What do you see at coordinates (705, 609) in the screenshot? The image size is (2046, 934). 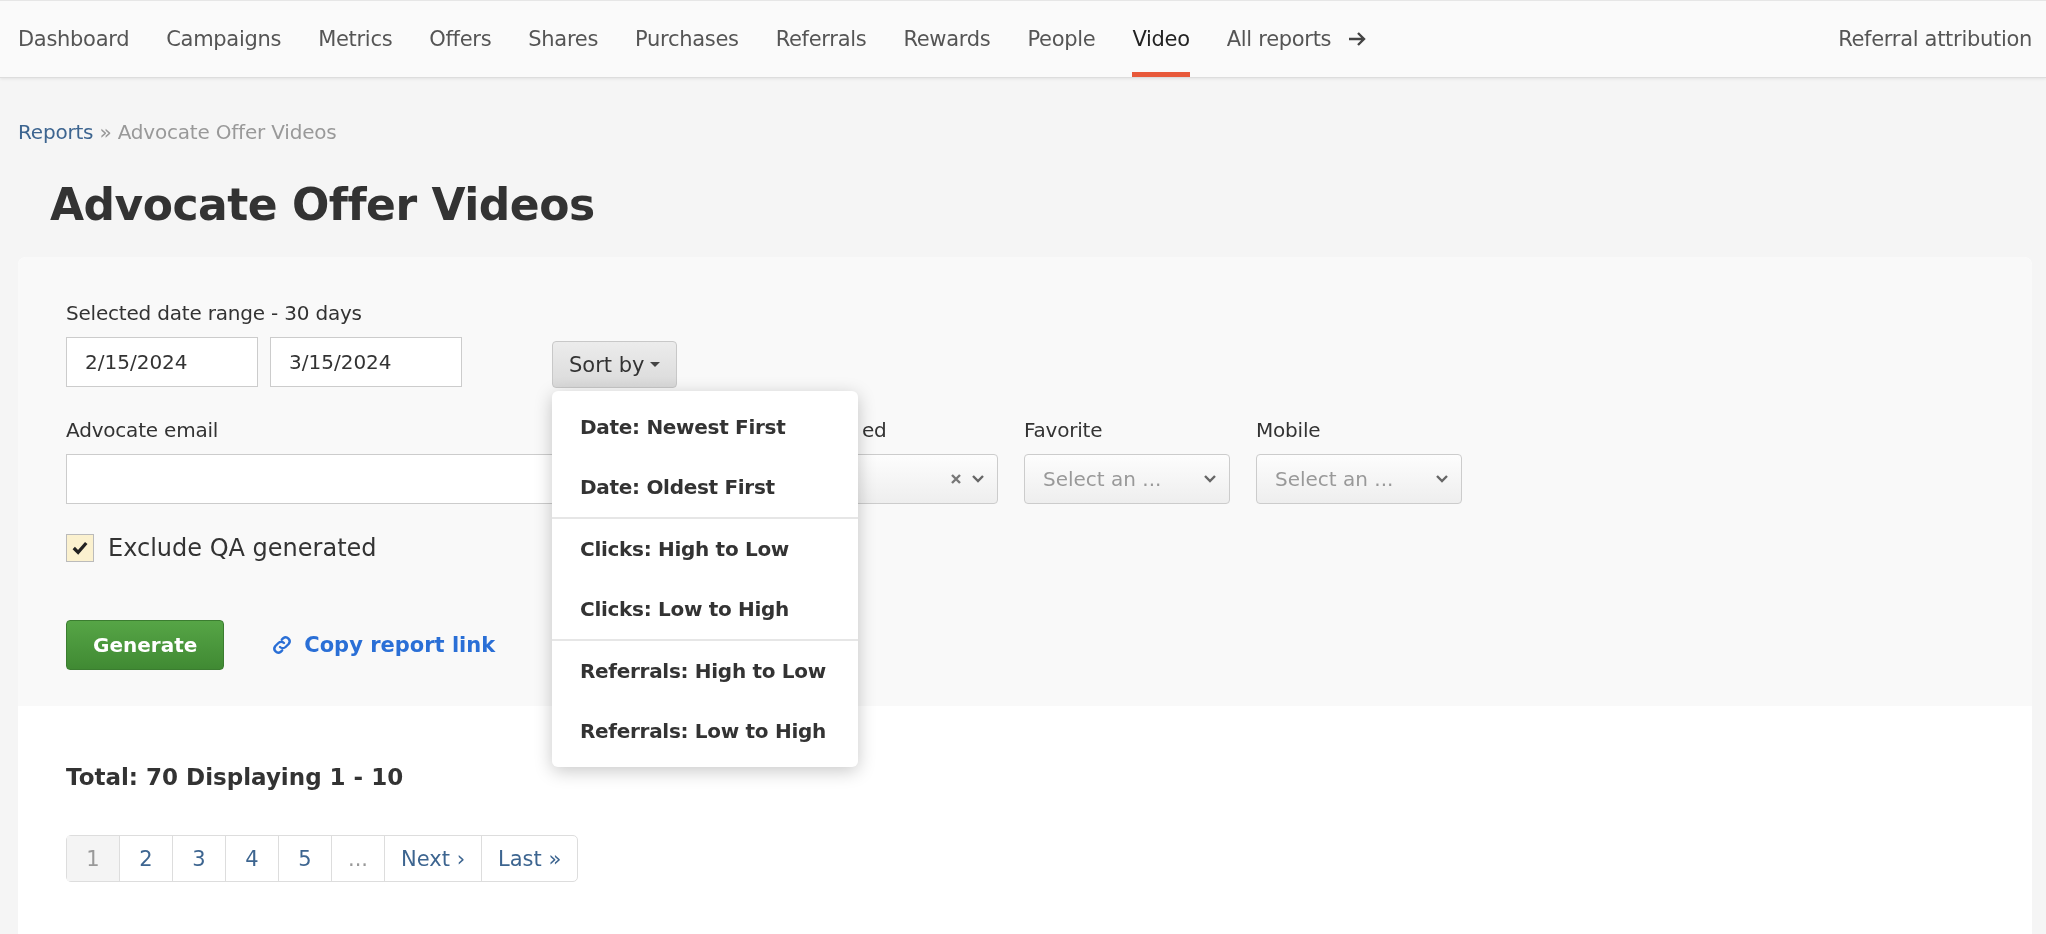 I see `menu-item: Clicks: Low to High` at bounding box center [705, 609].